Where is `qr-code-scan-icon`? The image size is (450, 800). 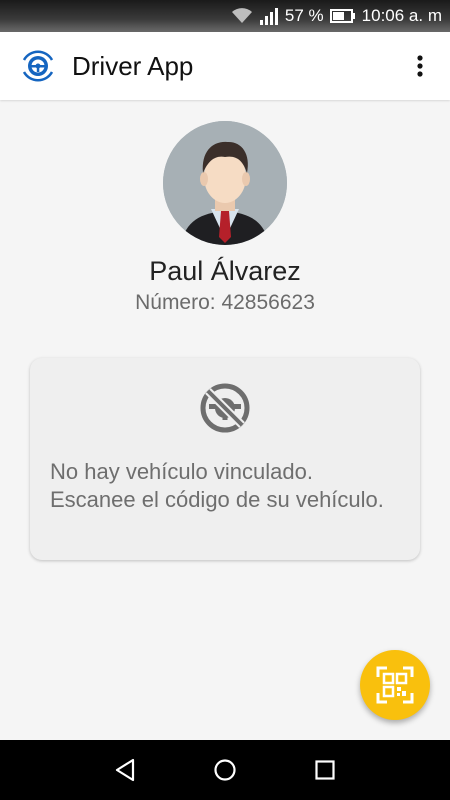 qr-code-scan-icon is located at coordinates (395, 685).